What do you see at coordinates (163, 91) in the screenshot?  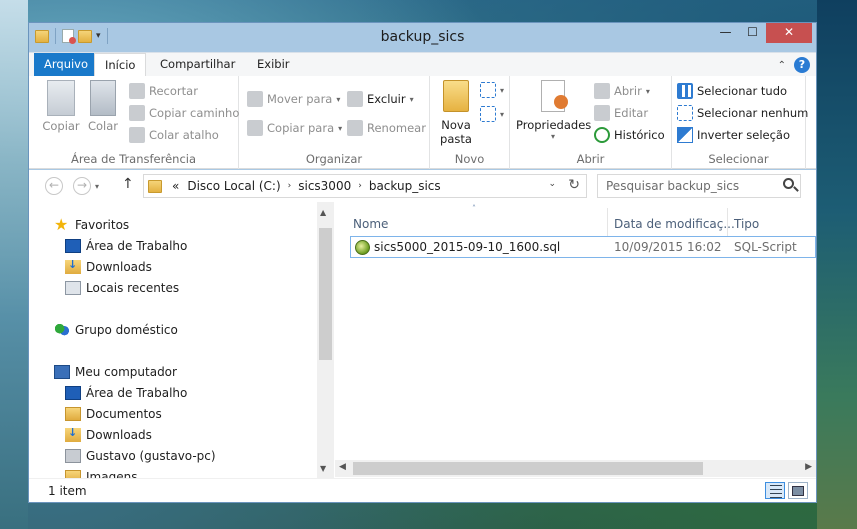 I see `cut-button: Recortar` at bounding box center [163, 91].